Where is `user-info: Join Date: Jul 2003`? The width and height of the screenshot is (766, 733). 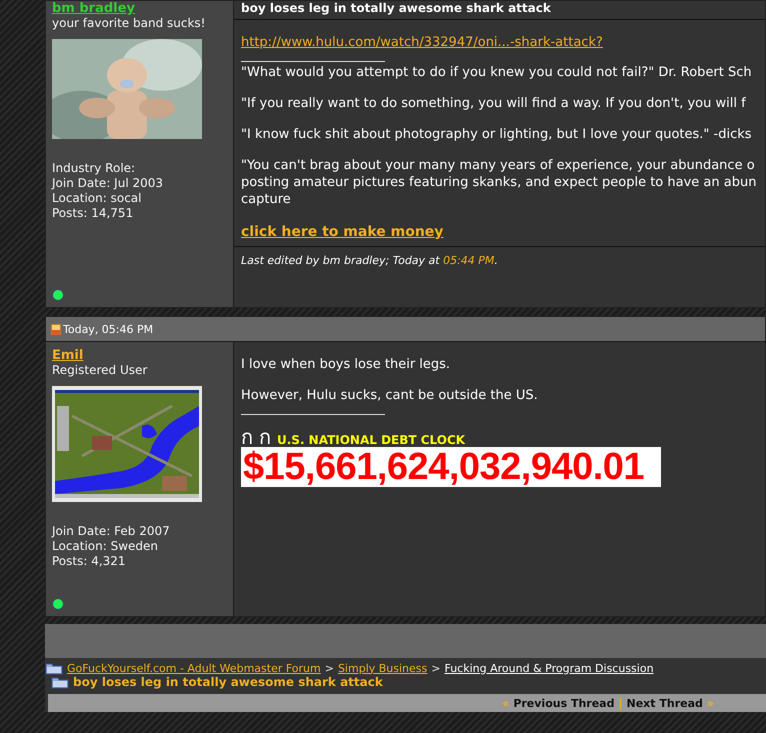 user-info: Join Date: Jul 2003 is located at coordinates (108, 183).